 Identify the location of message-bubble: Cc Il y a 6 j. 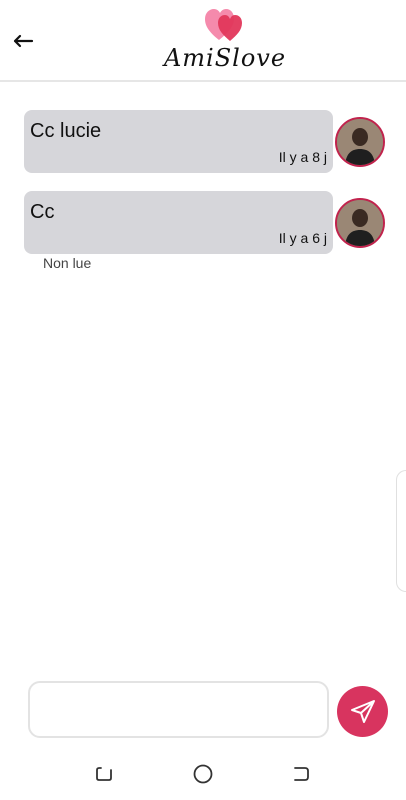
(178, 222).